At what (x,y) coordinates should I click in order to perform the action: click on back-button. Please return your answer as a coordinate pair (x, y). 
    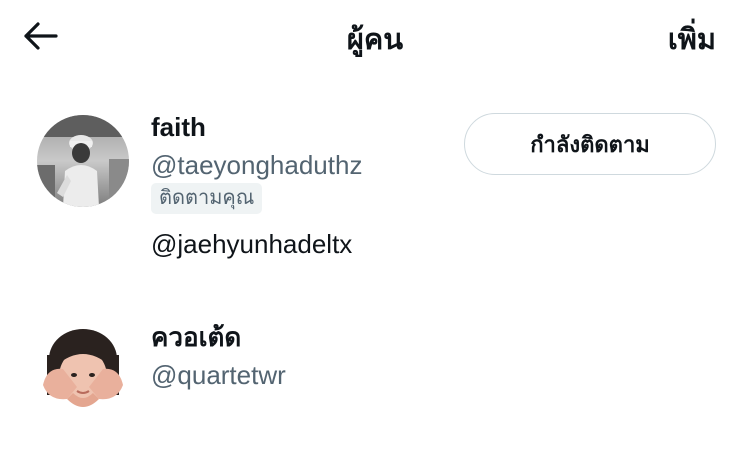
    Looking at the image, I should click on (40, 36).